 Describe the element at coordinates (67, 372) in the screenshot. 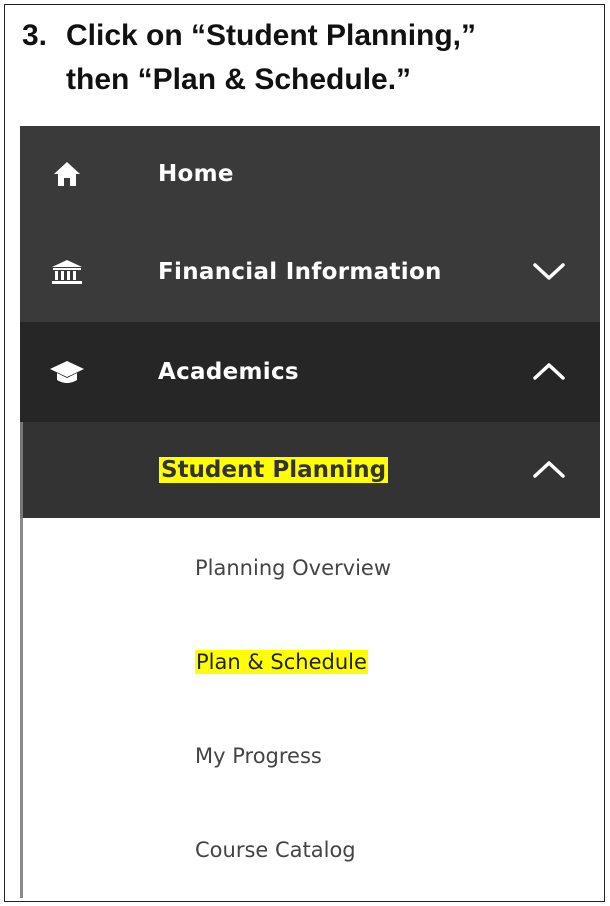

I see `graduation-cap-icon` at that location.